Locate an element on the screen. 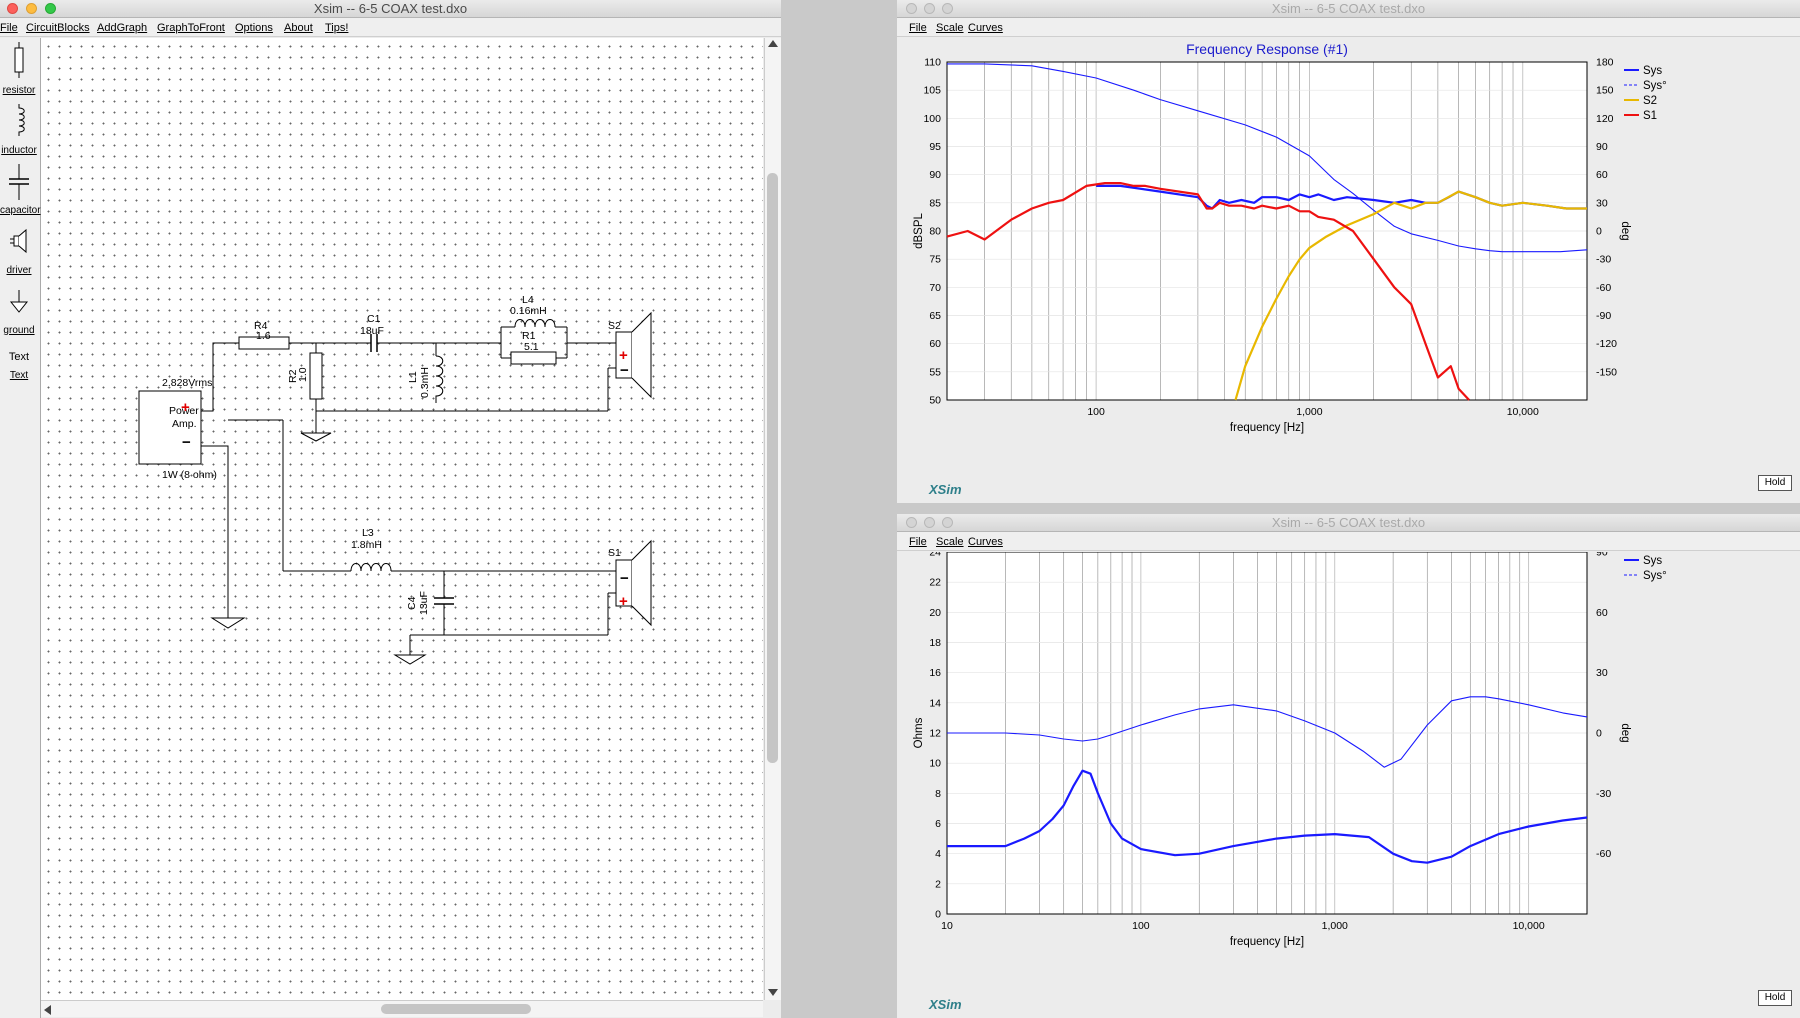 The width and height of the screenshot is (1800, 1018). label-r4-value: 1.6 is located at coordinates (263, 336).